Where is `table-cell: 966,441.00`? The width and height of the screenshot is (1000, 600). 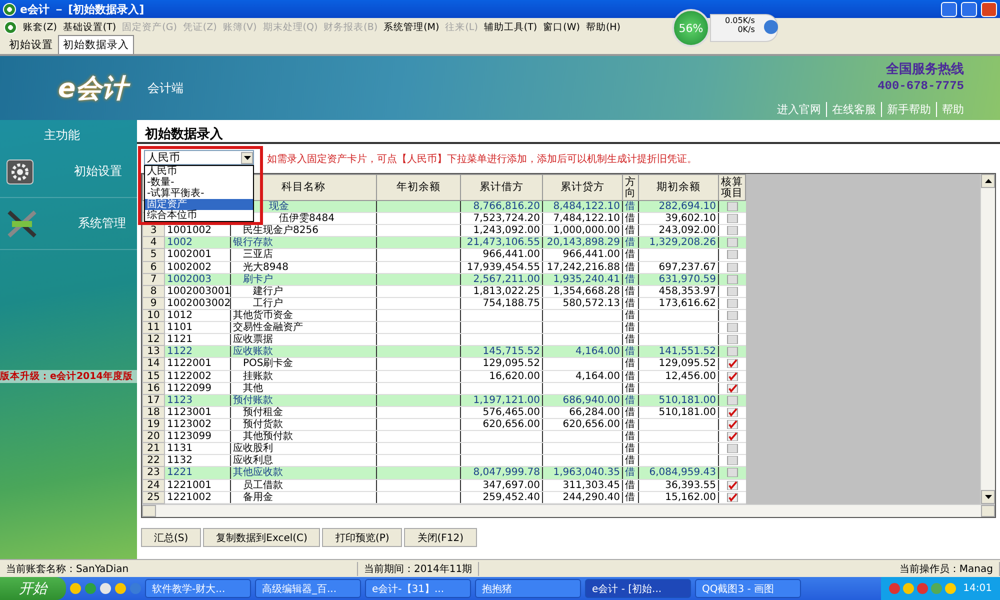 table-cell: 966,441.00 is located at coordinates (501, 255).